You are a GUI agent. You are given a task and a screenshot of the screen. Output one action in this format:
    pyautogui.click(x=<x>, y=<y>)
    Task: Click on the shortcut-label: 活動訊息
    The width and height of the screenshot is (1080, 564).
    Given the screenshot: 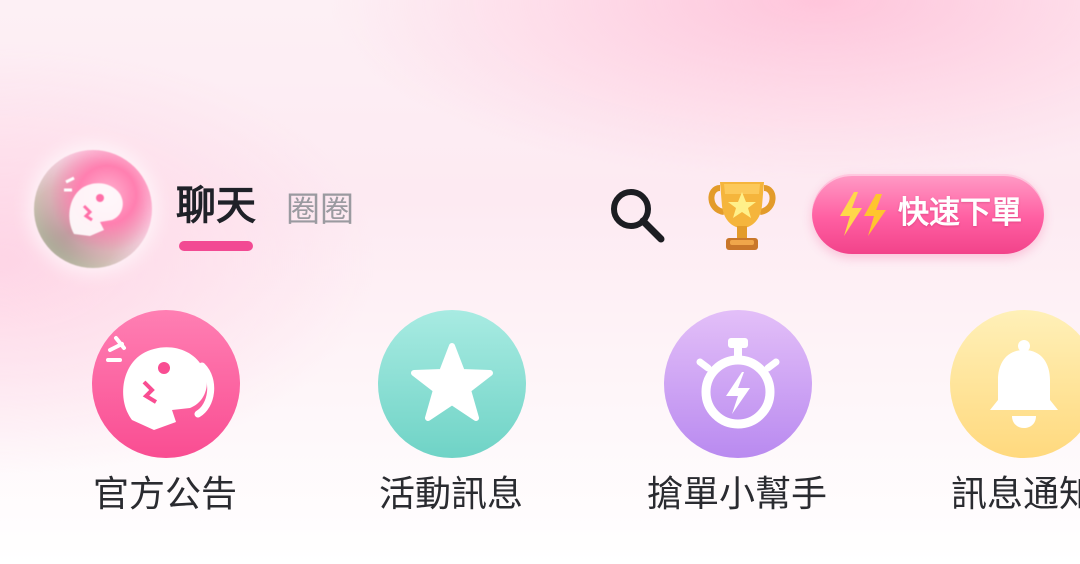 What is the action you would take?
    pyautogui.click(x=450, y=494)
    